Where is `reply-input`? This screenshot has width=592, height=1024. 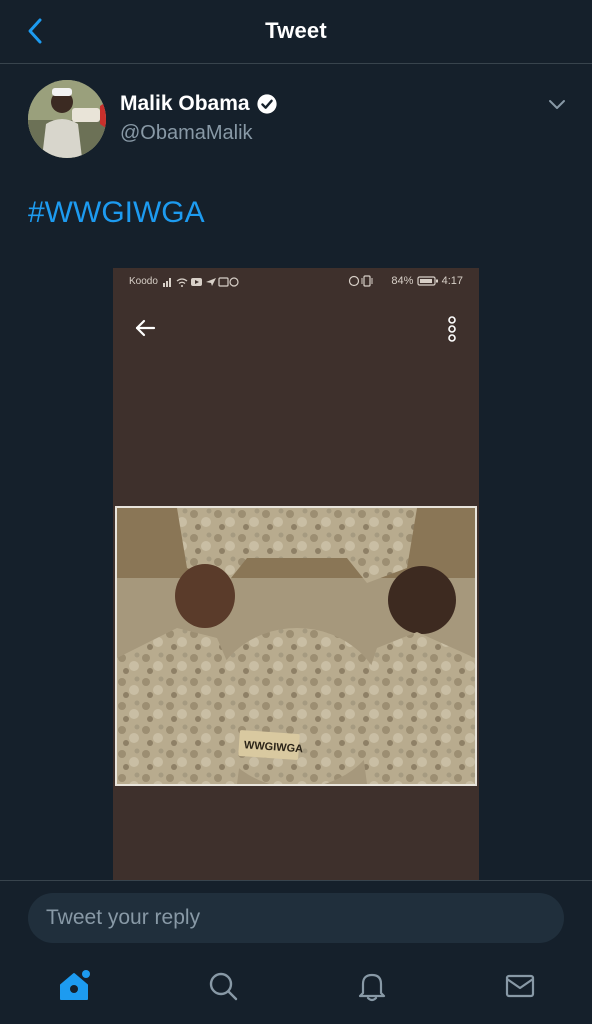 reply-input is located at coordinates (296, 918).